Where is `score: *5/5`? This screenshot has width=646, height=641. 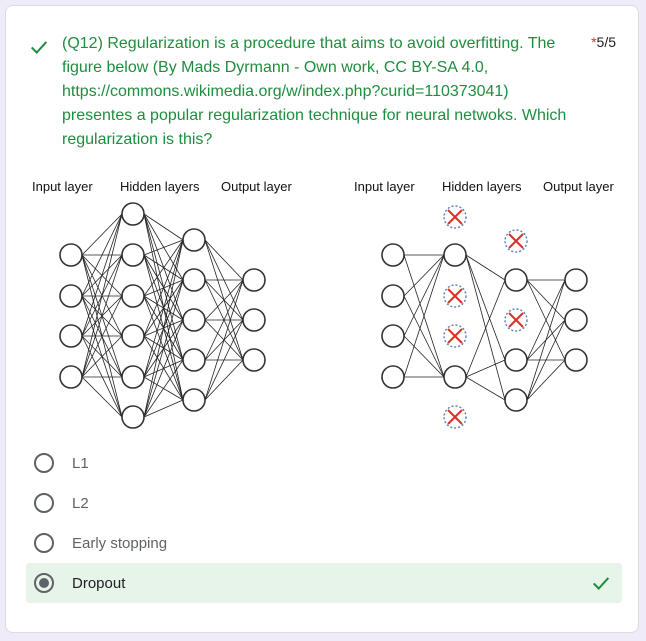 score: *5/5 is located at coordinates (603, 42).